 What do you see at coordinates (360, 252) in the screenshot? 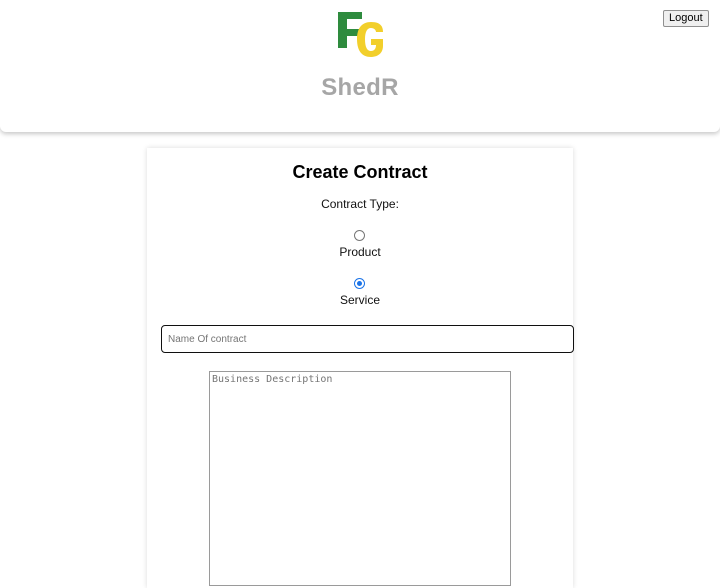
I see `radio-label-product: Product` at bounding box center [360, 252].